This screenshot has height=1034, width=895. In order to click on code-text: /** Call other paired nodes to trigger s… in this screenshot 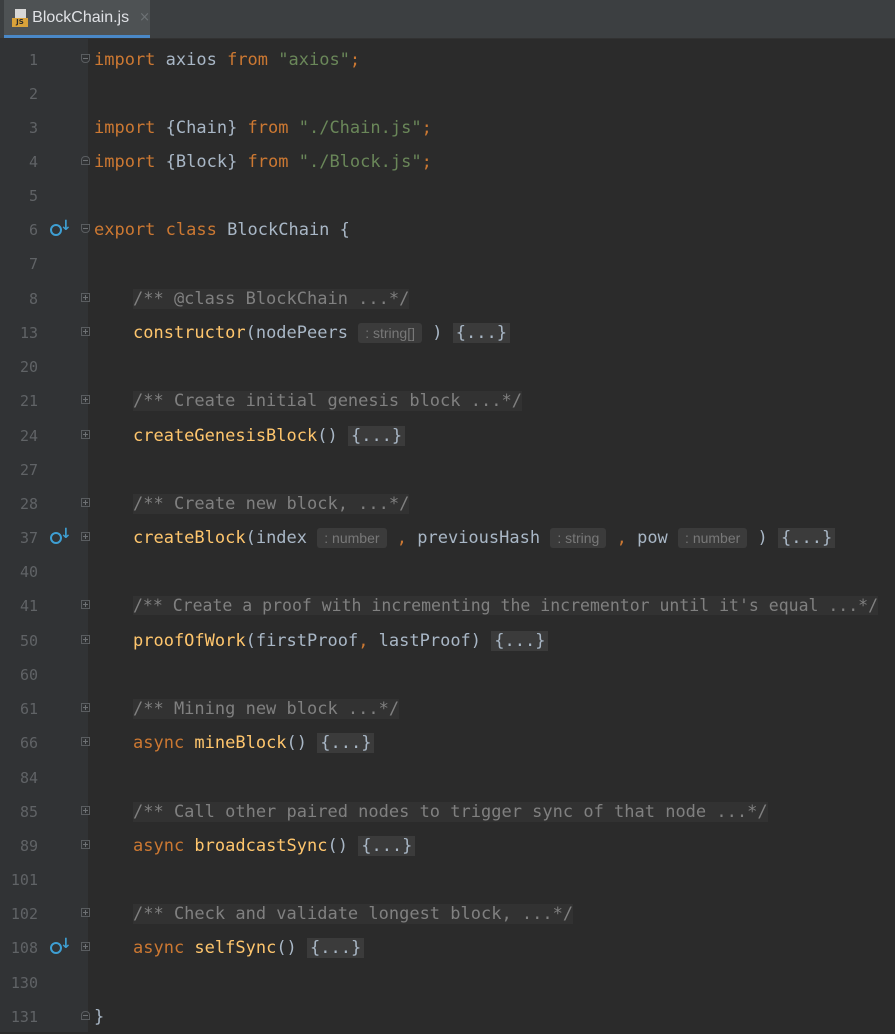, I will do `click(450, 812)`.